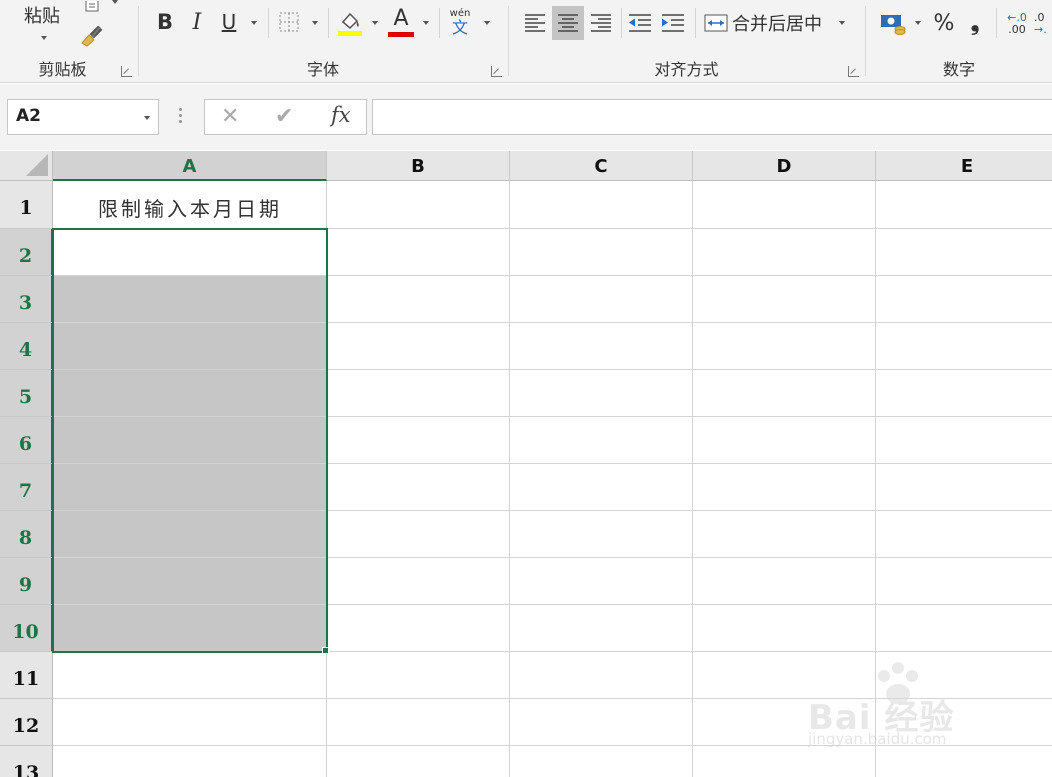 This screenshot has height=777, width=1052. I want to click on clipboard-dialog-launcher, so click(126, 71).